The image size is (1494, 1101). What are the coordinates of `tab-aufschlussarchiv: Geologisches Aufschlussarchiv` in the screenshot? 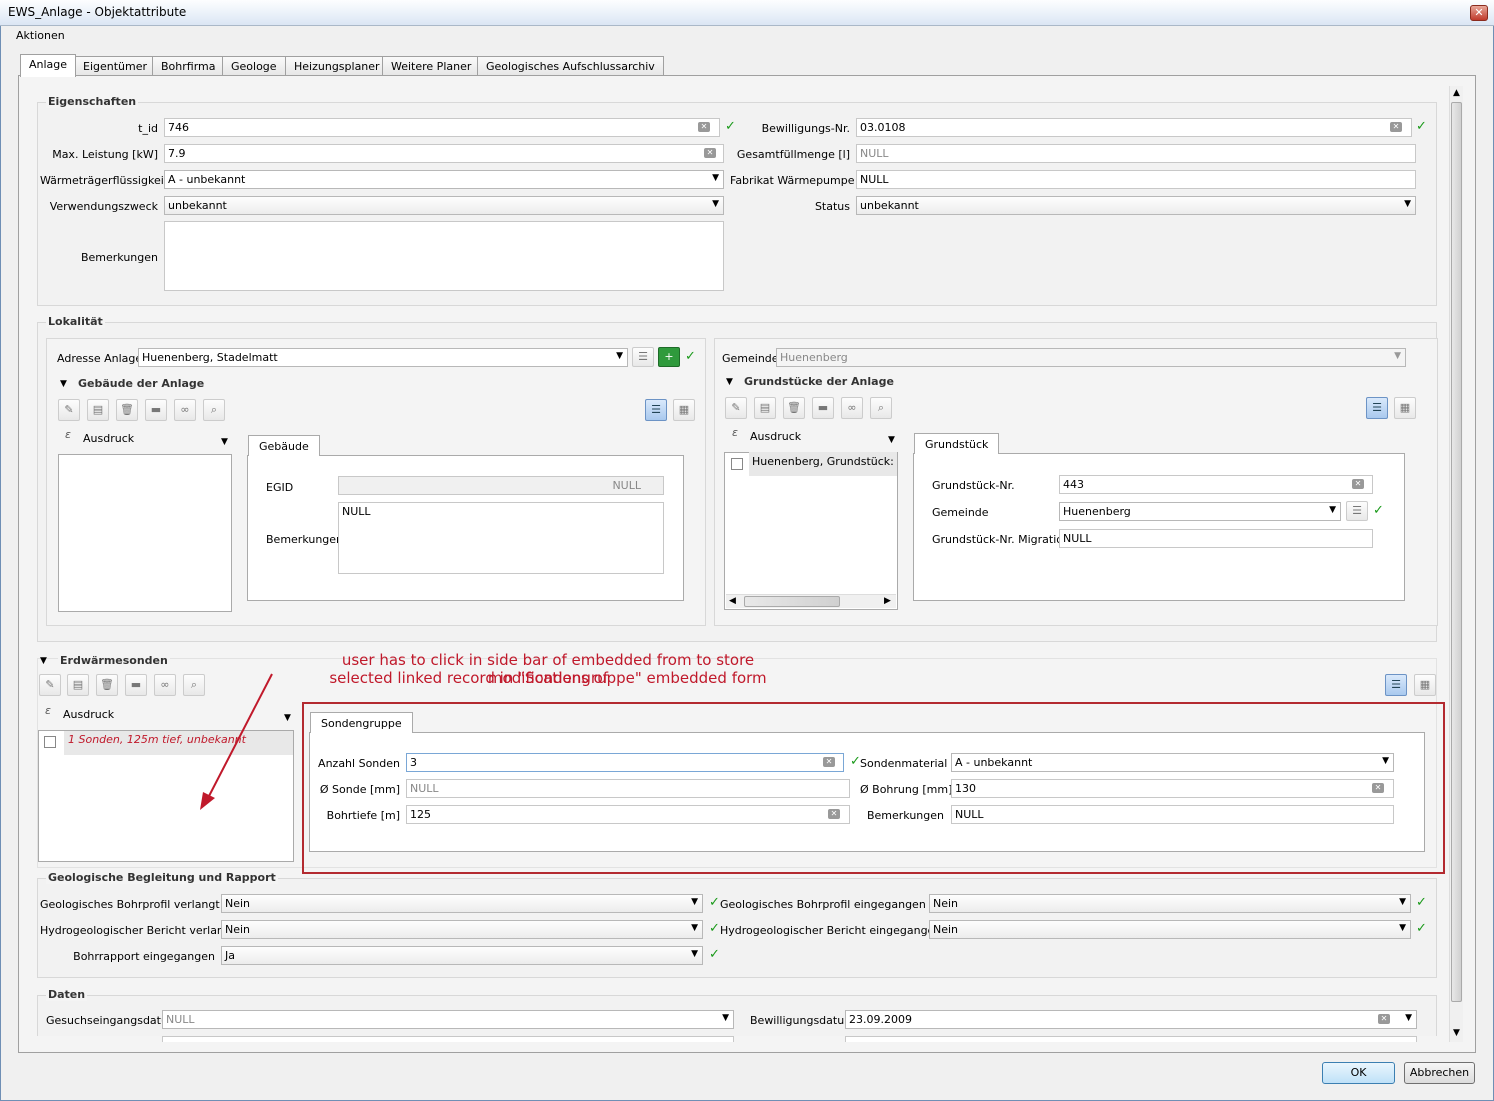 It's located at (570, 66).